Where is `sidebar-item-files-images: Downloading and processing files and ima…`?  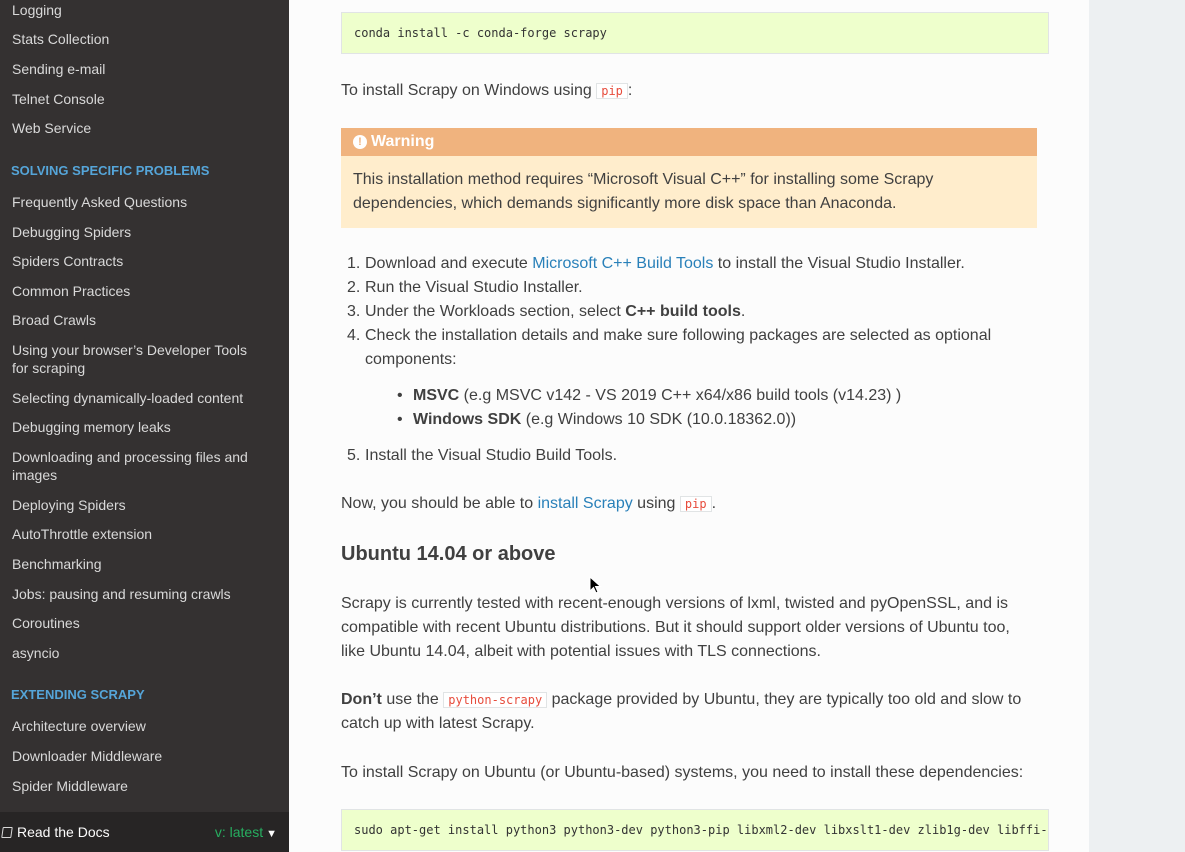
sidebar-item-files-images: Downloading and processing files and ima… is located at coordinates (137, 466).